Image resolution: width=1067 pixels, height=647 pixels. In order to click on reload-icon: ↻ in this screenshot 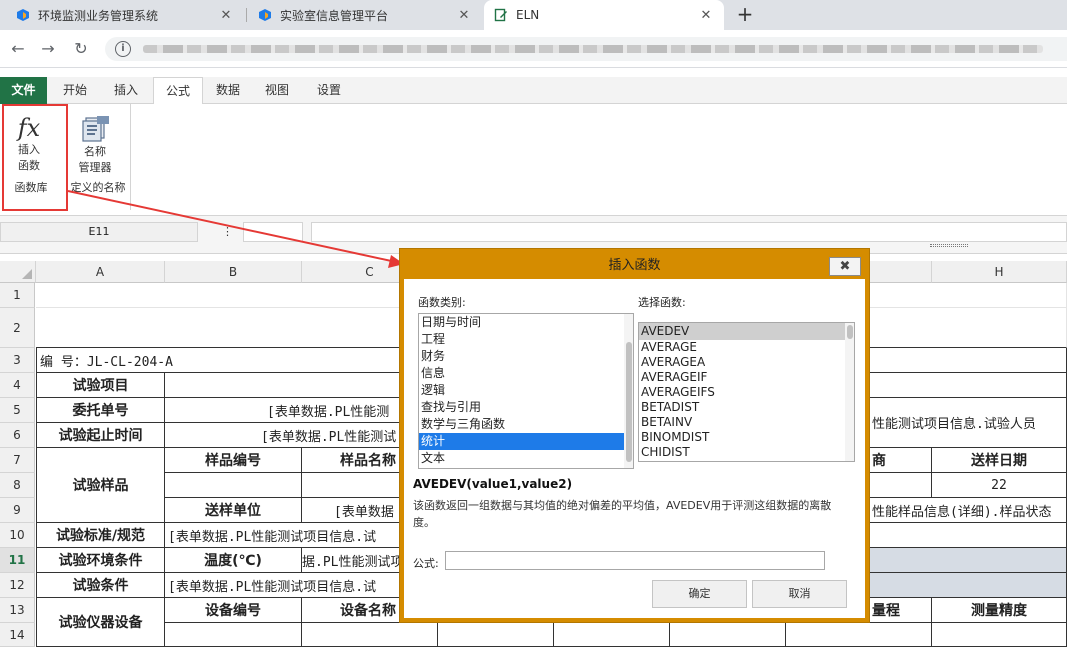, I will do `click(81, 49)`.